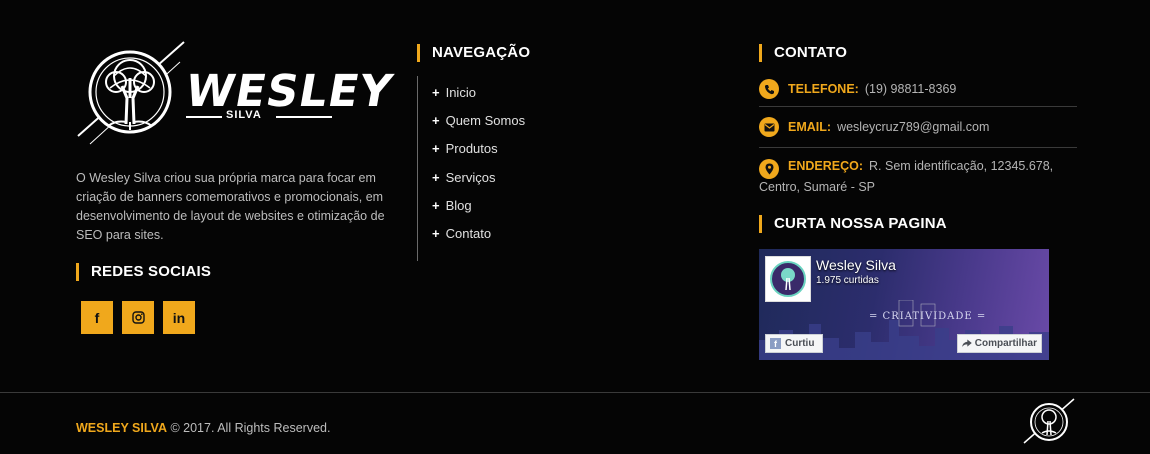  Describe the element at coordinates (911, 89) in the screenshot. I see `phone-value: (19) 98811-8369` at that location.